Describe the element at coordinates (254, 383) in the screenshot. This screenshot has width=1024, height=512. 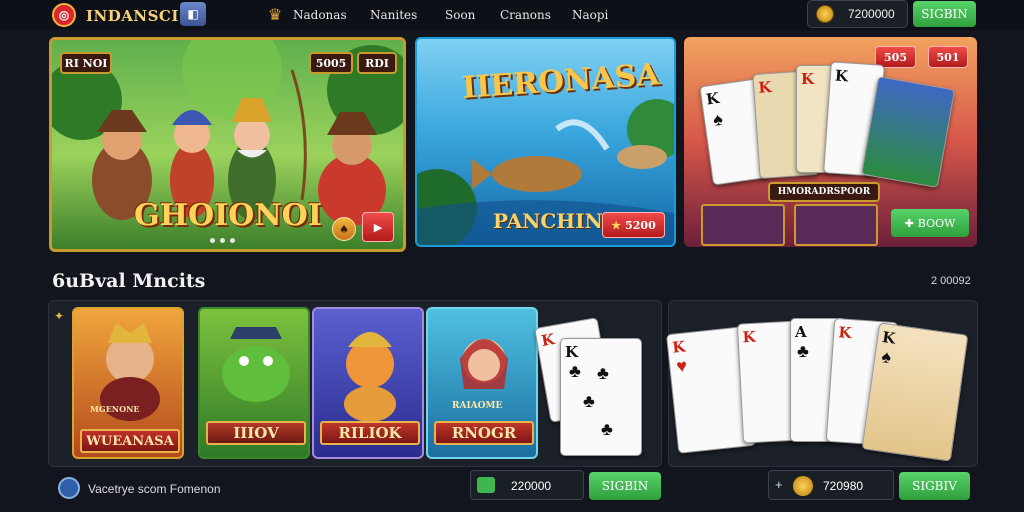
I see `game-card-2: IIIOV` at that location.